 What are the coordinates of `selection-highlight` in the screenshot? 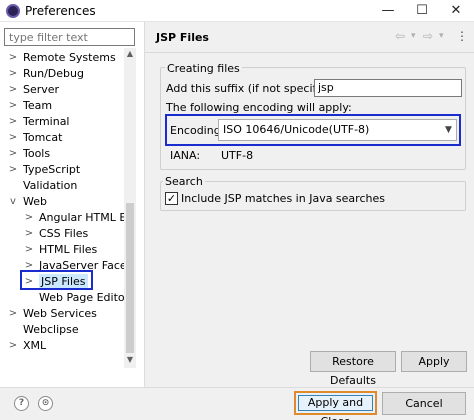 It's located at (56, 280).